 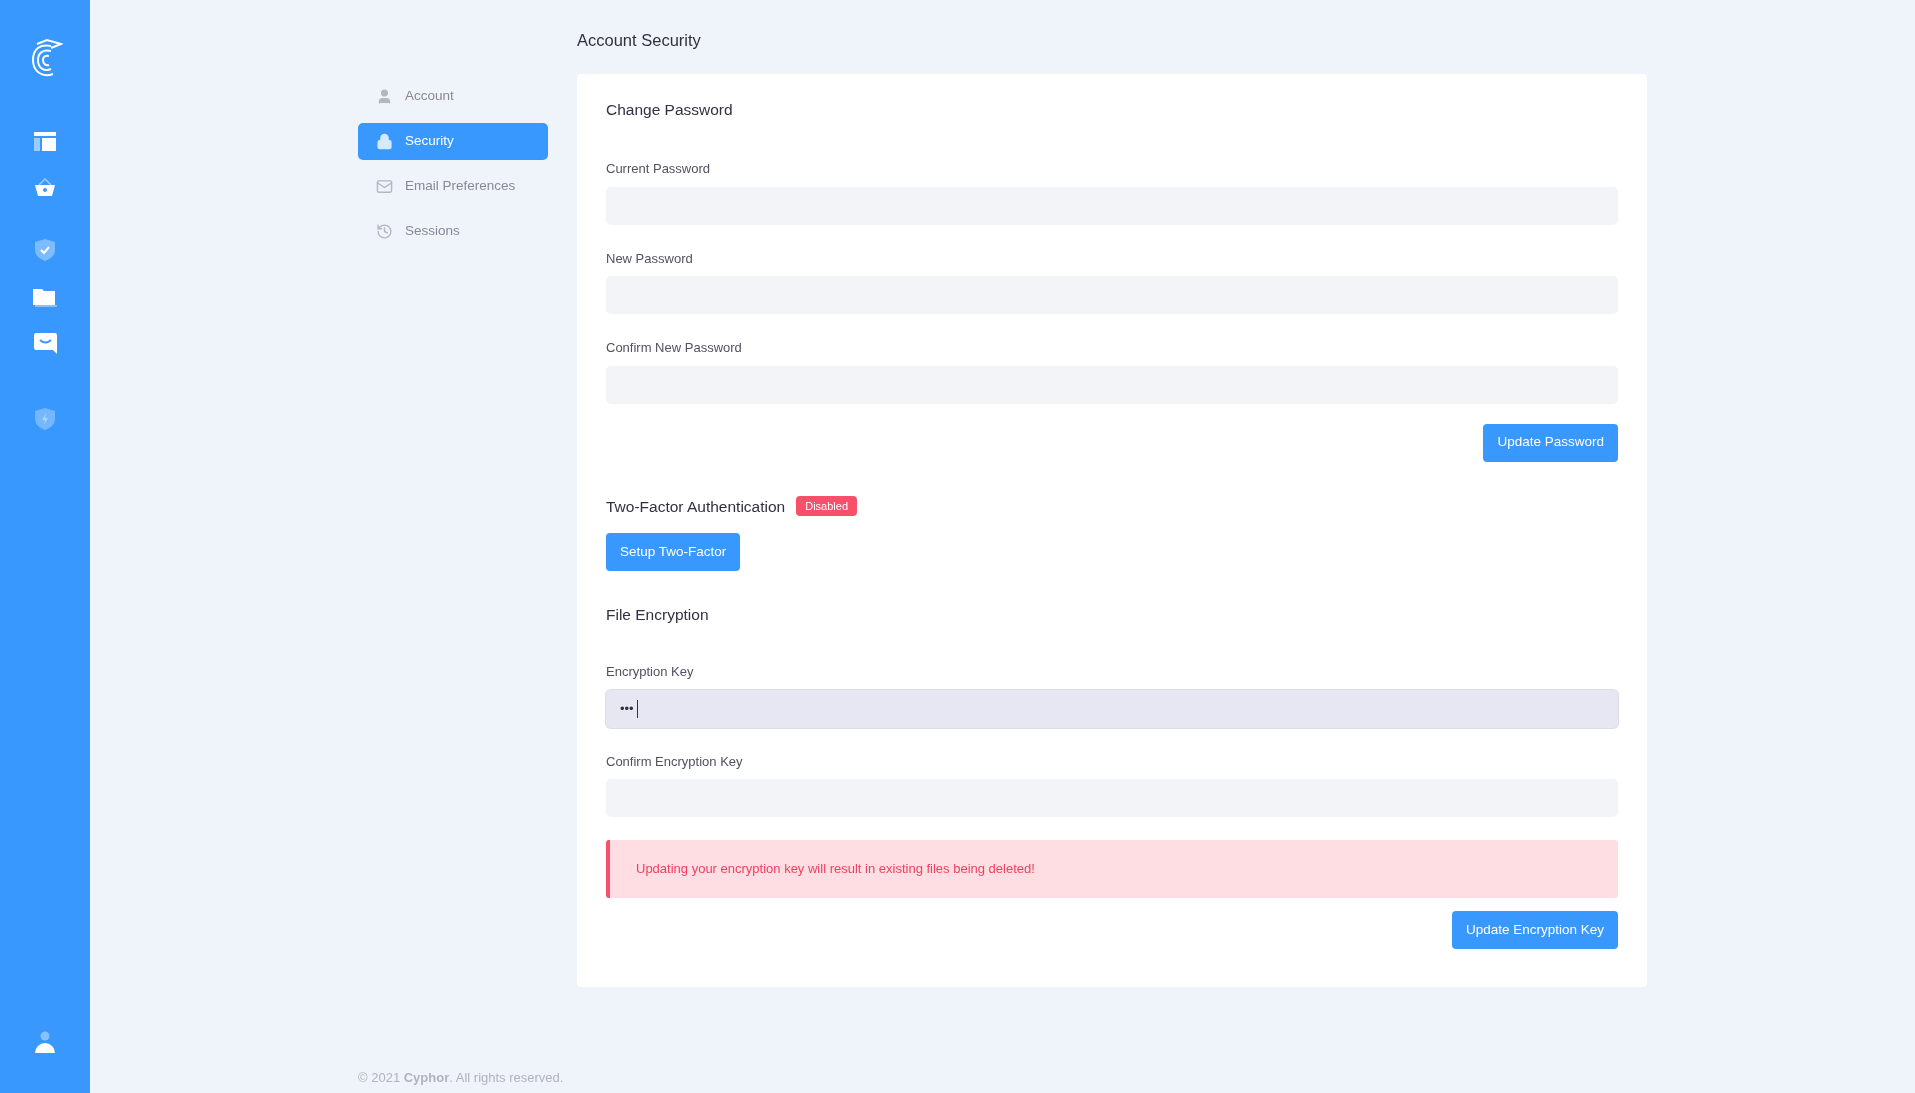 What do you see at coordinates (673, 551) in the screenshot?
I see `primary-button: Setup Two-Factor` at bounding box center [673, 551].